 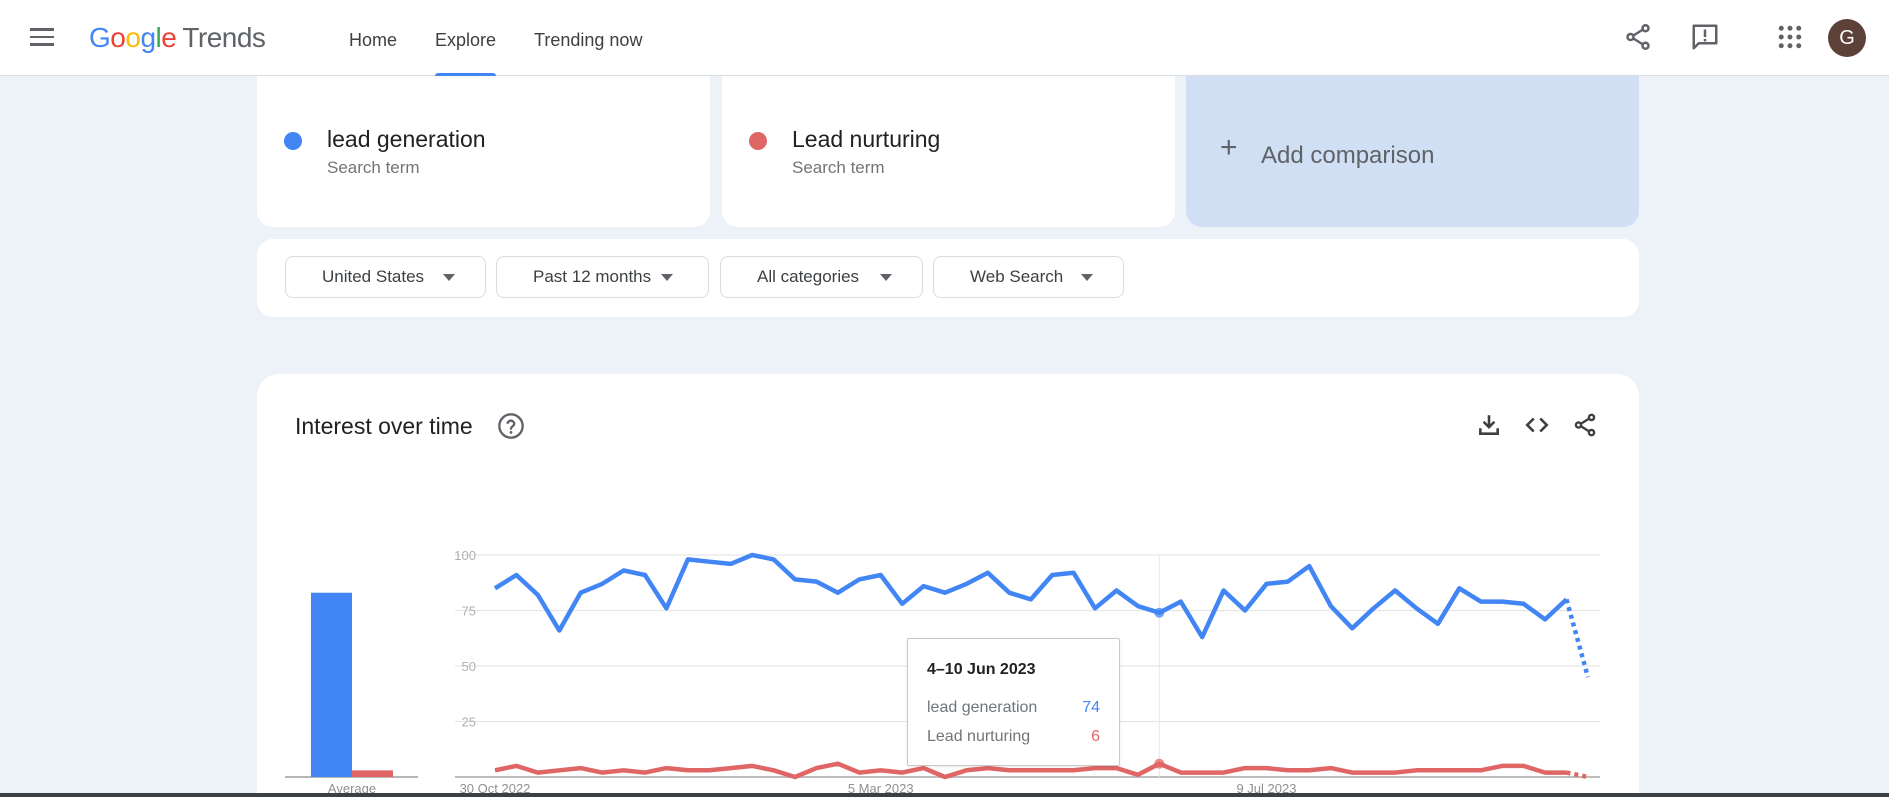 I want to click on bottom-edge-bar, so click(x=944, y=795).